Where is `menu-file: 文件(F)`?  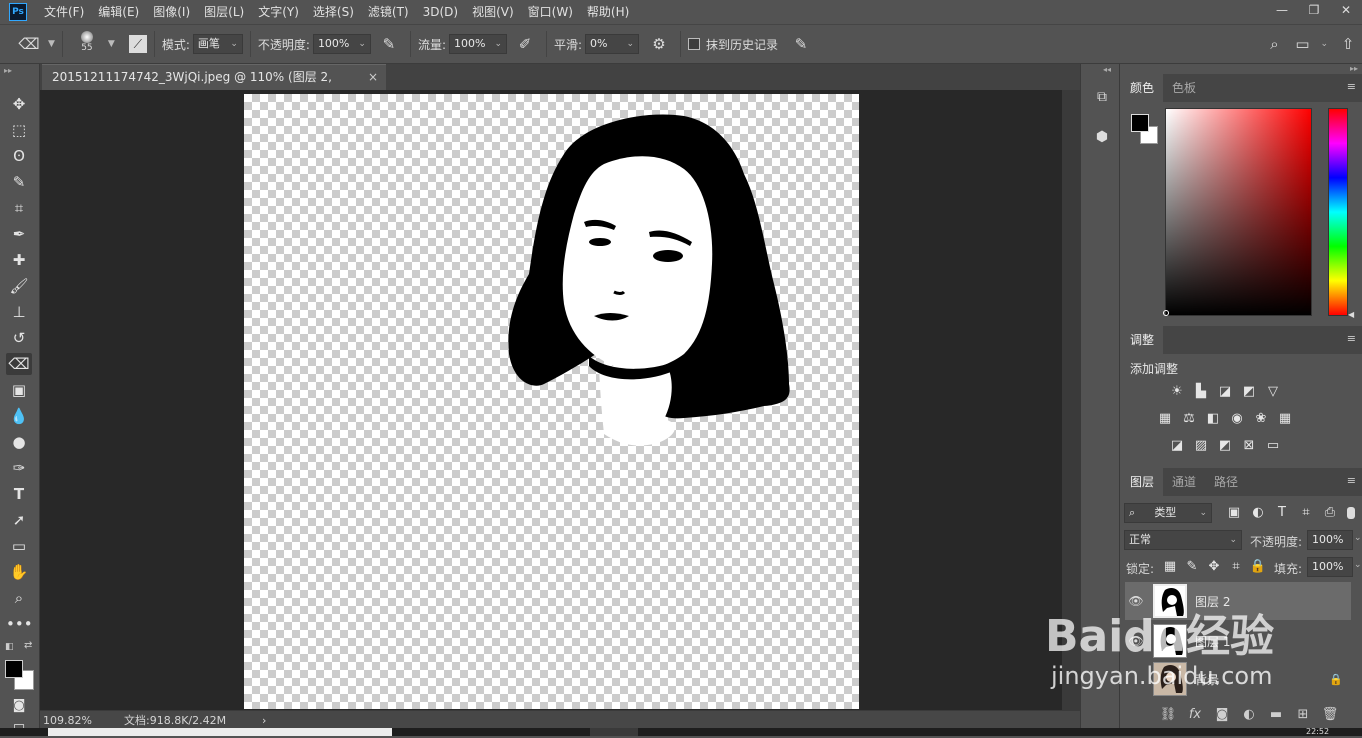 menu-file: 文件(F) is located at coordinates (64, 12).